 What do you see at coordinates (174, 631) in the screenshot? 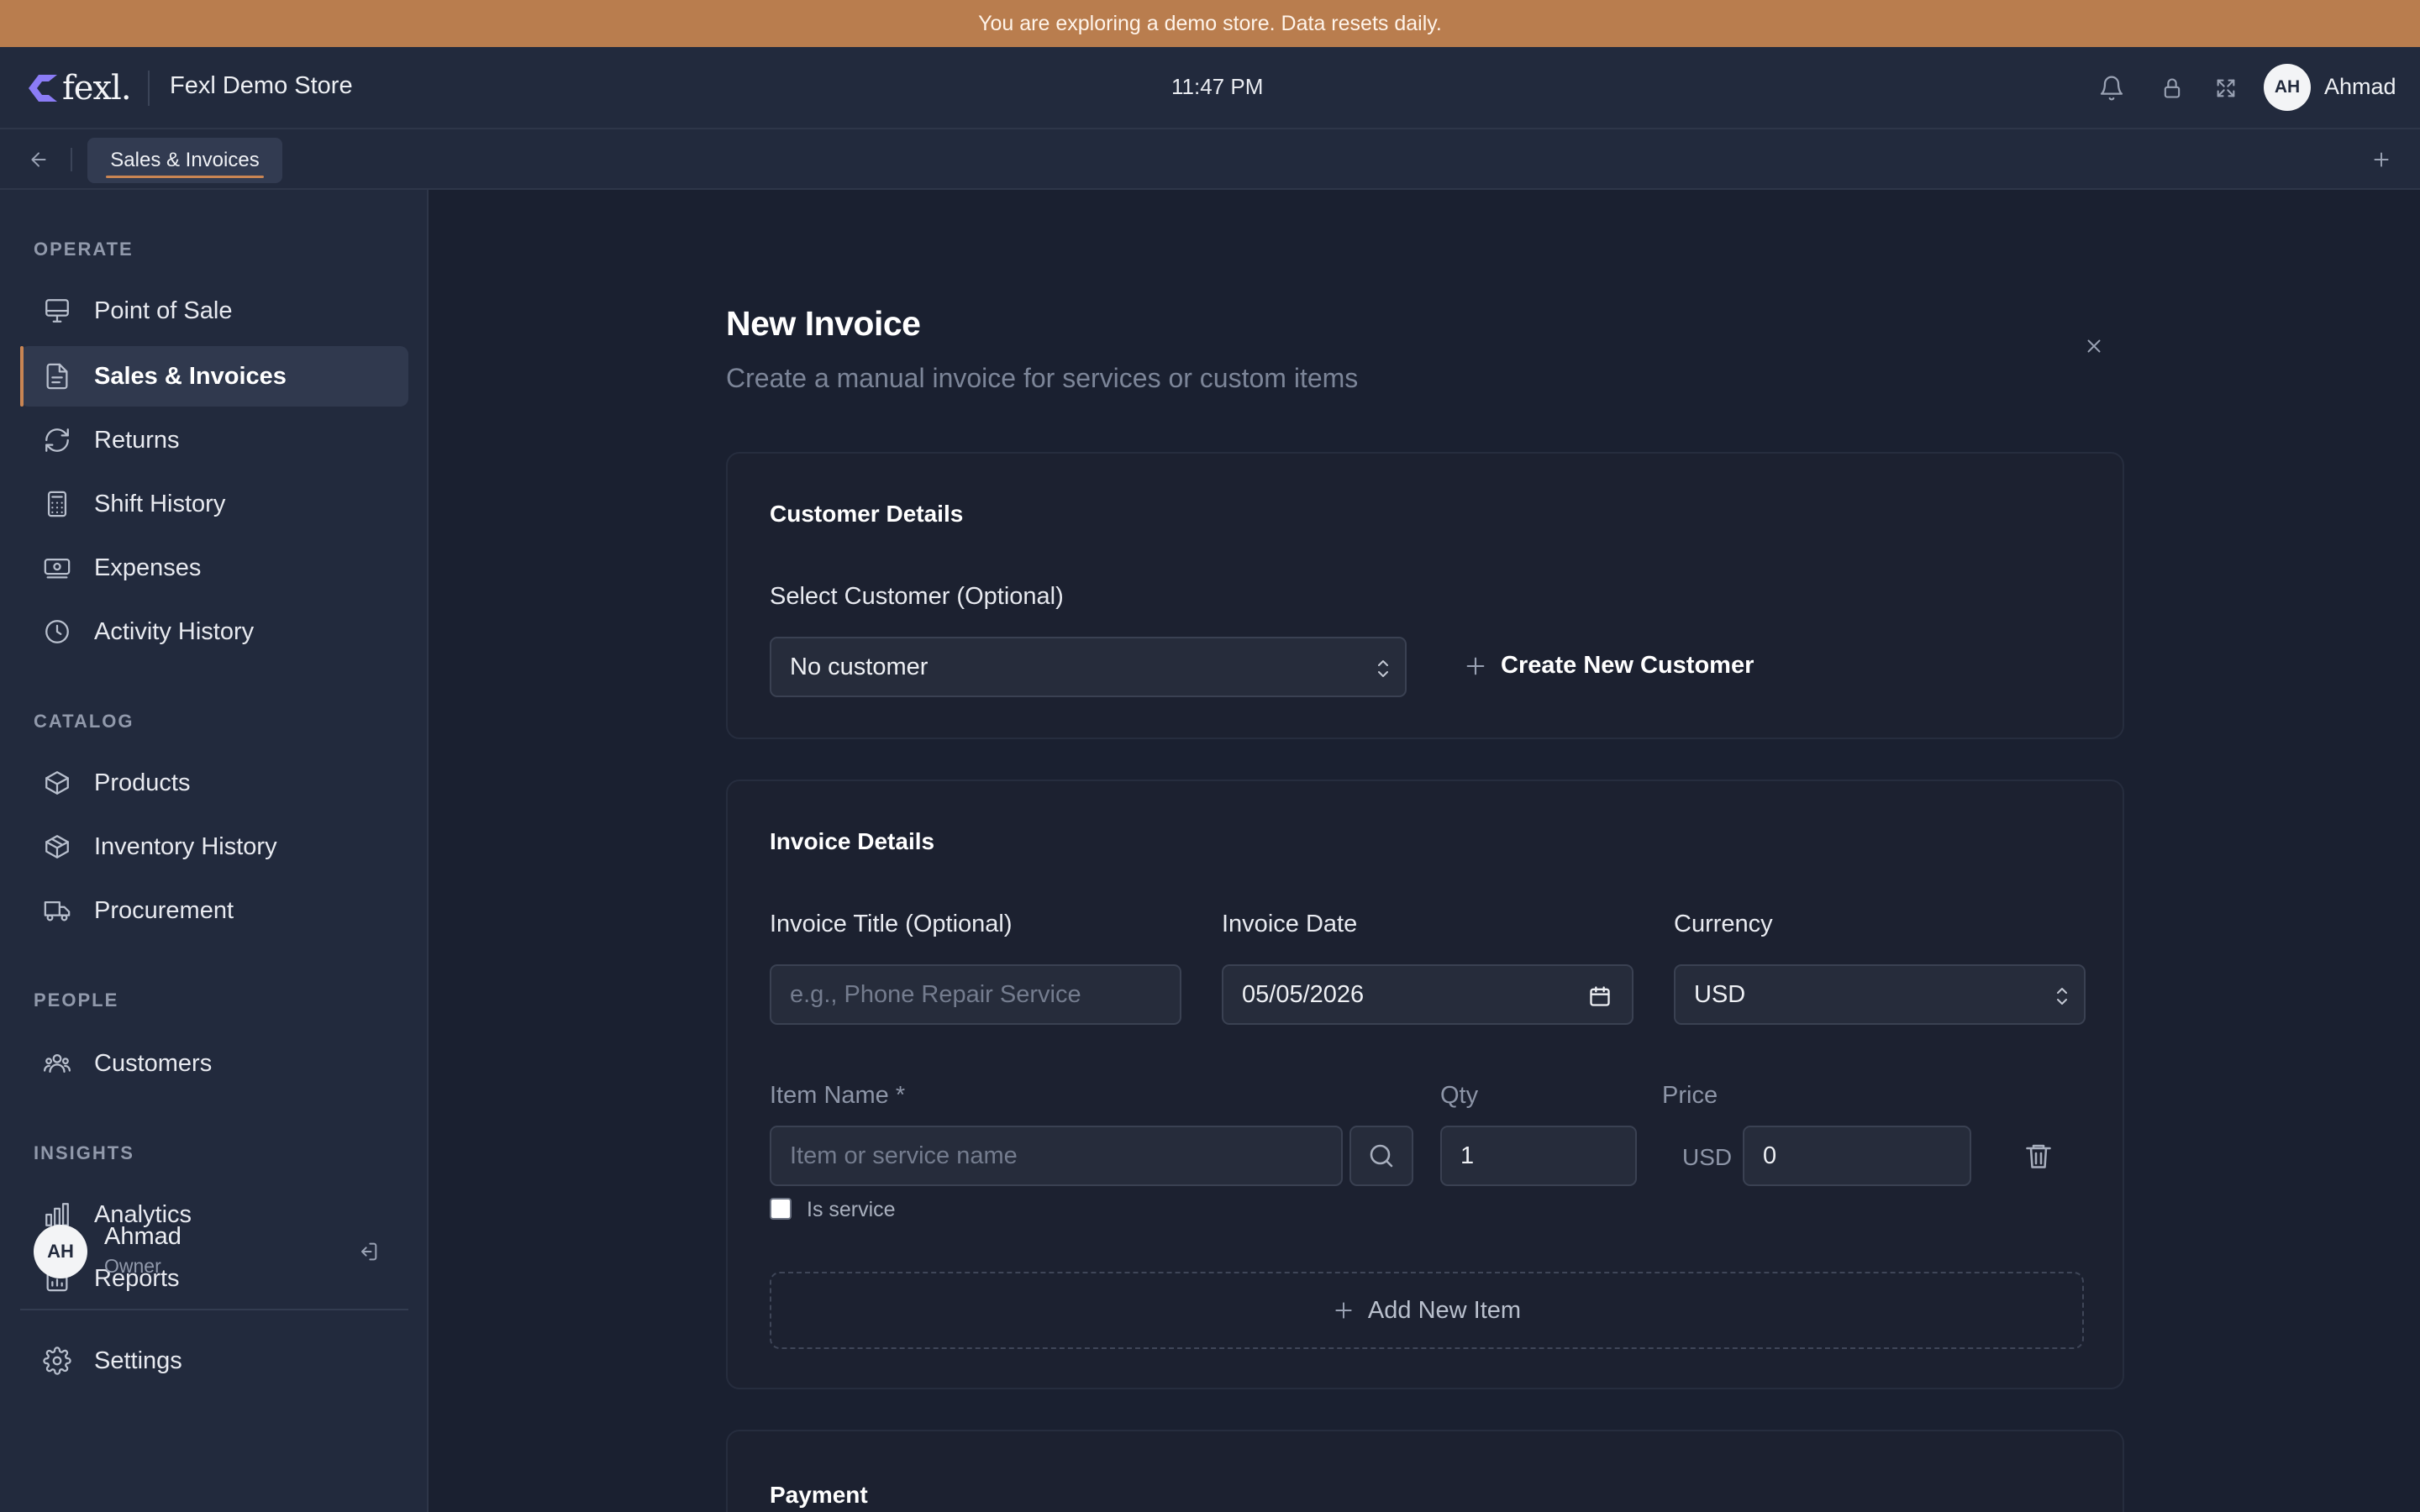
I see `sidebar-item-label: Activity History` at bounding box center [174, 631].